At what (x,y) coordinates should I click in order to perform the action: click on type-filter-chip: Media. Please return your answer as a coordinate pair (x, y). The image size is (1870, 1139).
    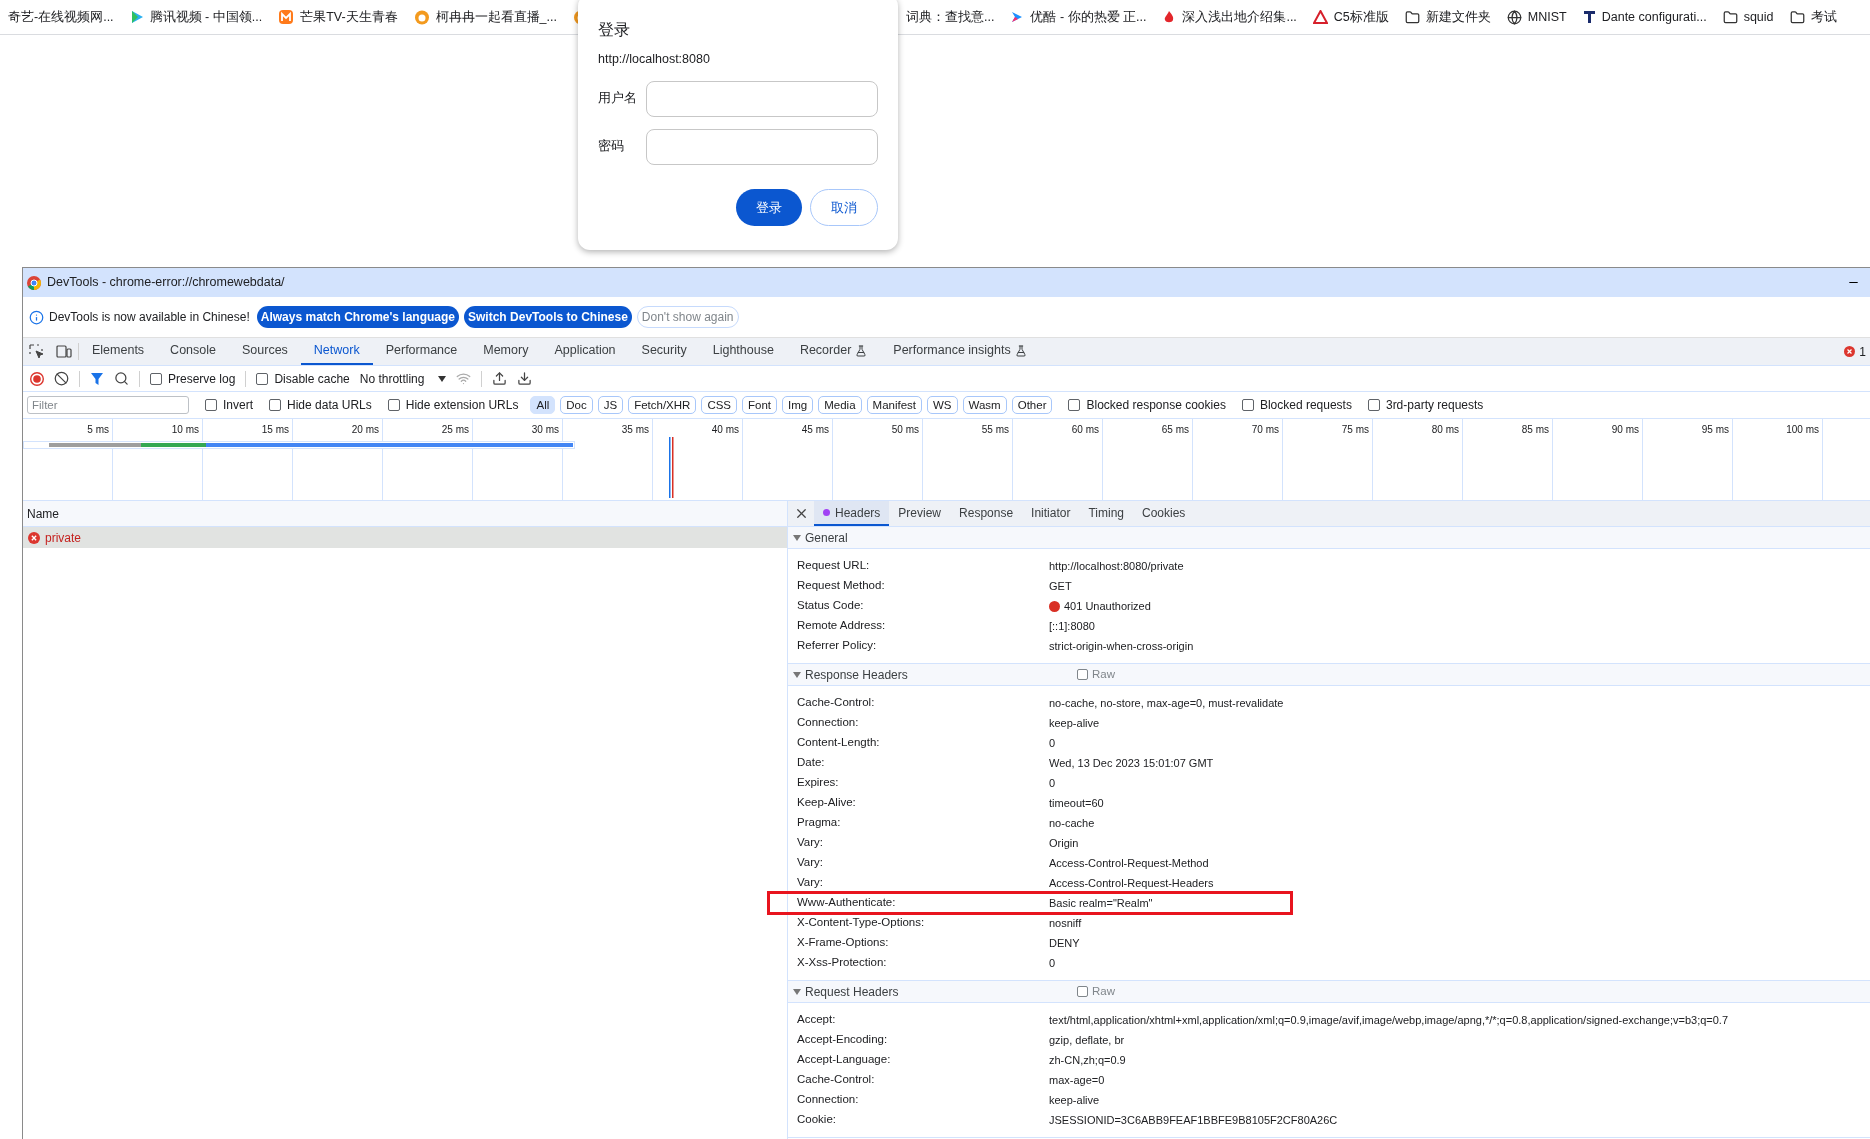
    Looking at the image, I should click on (840, 405).